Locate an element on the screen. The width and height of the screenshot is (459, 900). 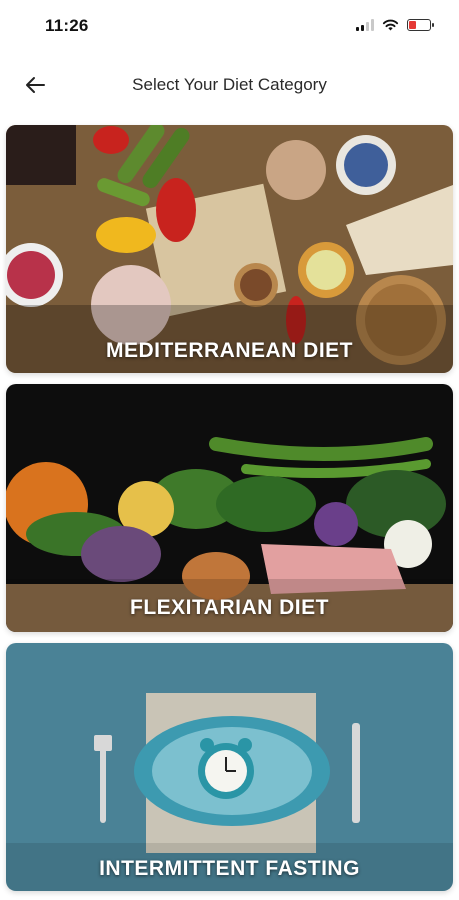
category-label: FLEXITARIAN DIET is located at coordinates (229, 607).